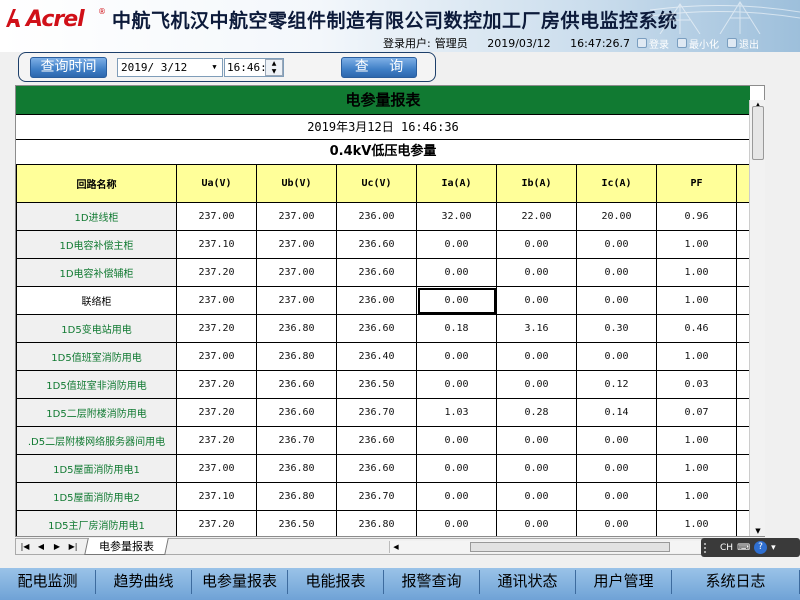  Describe the element at coordinates (456, 216) in the screenshot. I see `value-cell: 32.00` at that location.